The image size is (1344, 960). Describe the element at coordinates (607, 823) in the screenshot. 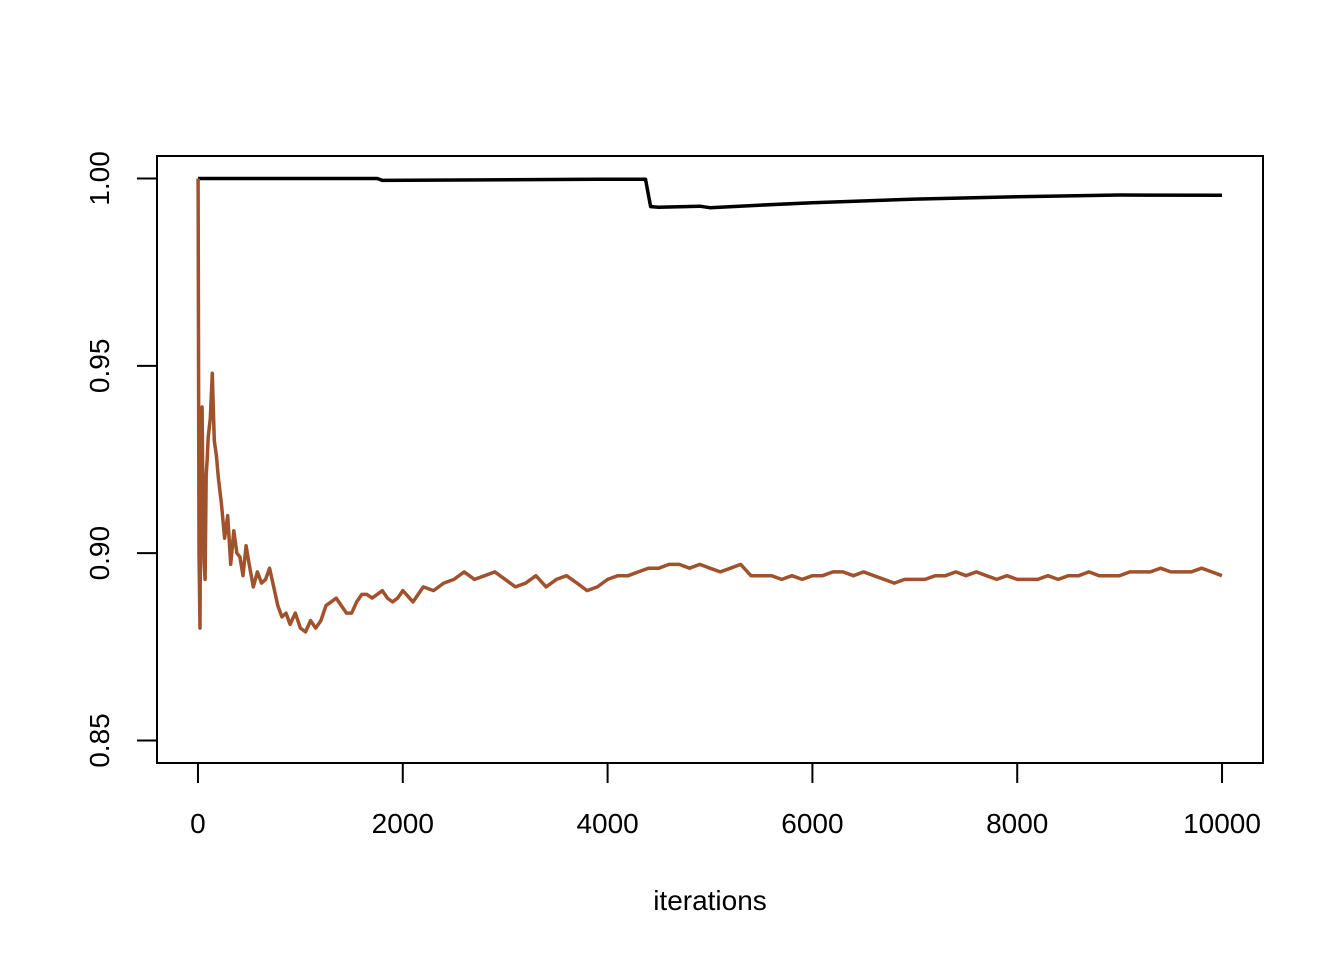

I see `x-tick-label: 4000` at that location.